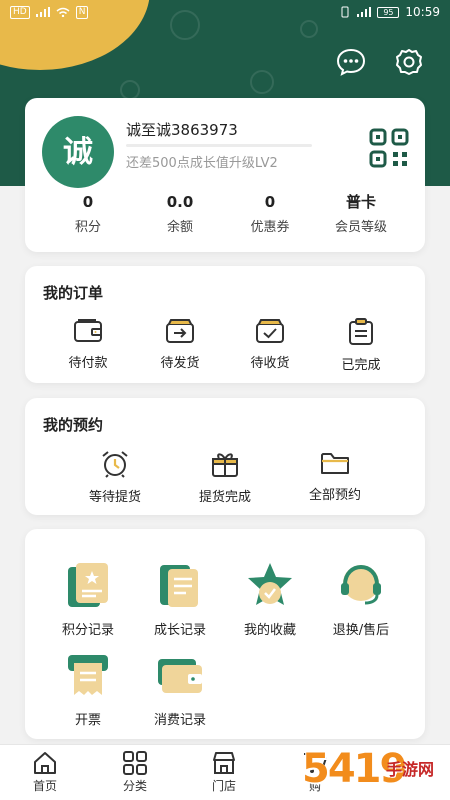 The width and height of the screenshot is (450, 800). Describe the element at coordinates (360, 227) in the screenshot. I see `stat-label: 会员等级` at that location.